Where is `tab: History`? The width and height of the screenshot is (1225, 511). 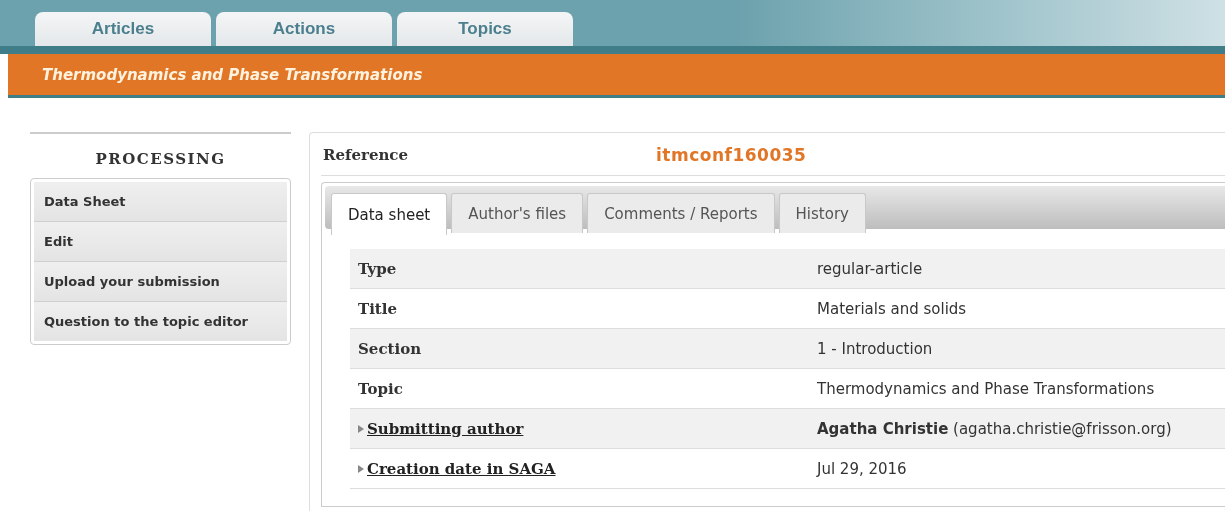
tab: History is located at coordinates (822, 213).